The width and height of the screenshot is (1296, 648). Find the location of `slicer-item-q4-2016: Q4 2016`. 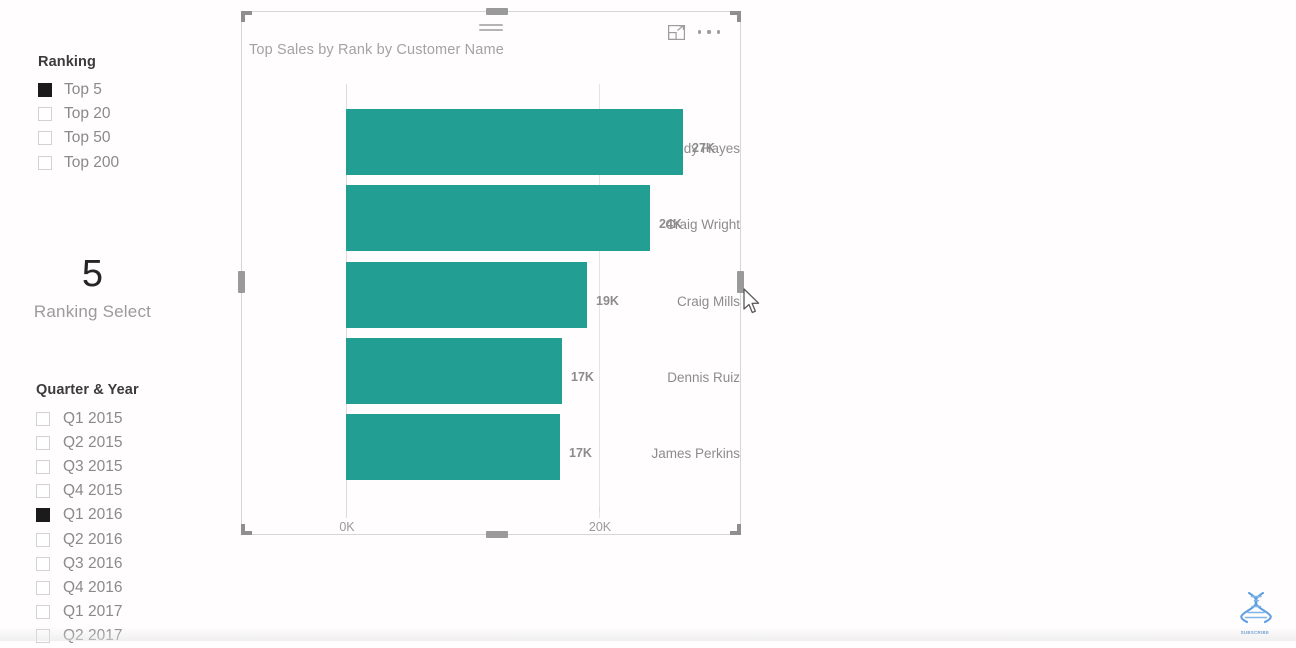

slicer-item-q4-2016: Q4 2016 is located at coordinates (87, 588).